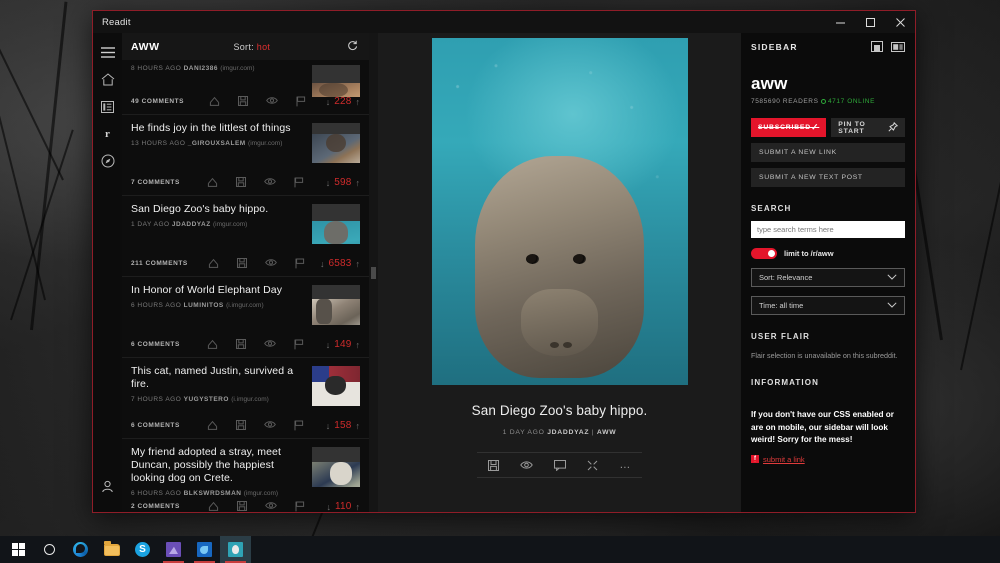  What do you see at coordinates (263, 47) in the screenshot?
I see `sort-value: hot` at bounding box center [263, 47].